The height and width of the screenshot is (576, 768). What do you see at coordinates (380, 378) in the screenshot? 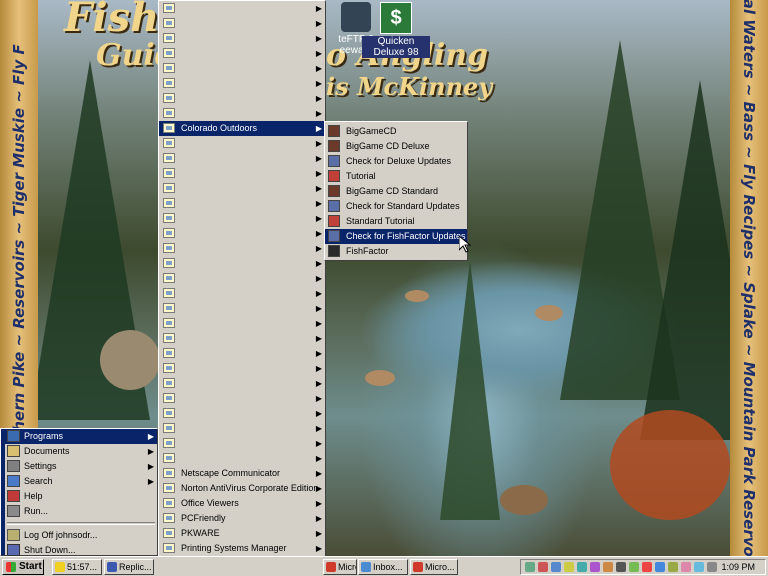
I see `wallpaper-rock` at bounding box center [380, 378].